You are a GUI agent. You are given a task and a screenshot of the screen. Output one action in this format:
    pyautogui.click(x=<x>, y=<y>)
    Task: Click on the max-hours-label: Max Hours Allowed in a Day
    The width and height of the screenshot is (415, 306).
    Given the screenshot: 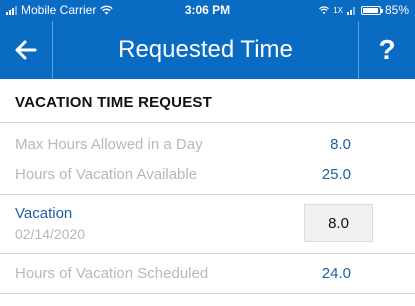 What is the action you would take?
    pyautogui.click(x=109, y=144)
    